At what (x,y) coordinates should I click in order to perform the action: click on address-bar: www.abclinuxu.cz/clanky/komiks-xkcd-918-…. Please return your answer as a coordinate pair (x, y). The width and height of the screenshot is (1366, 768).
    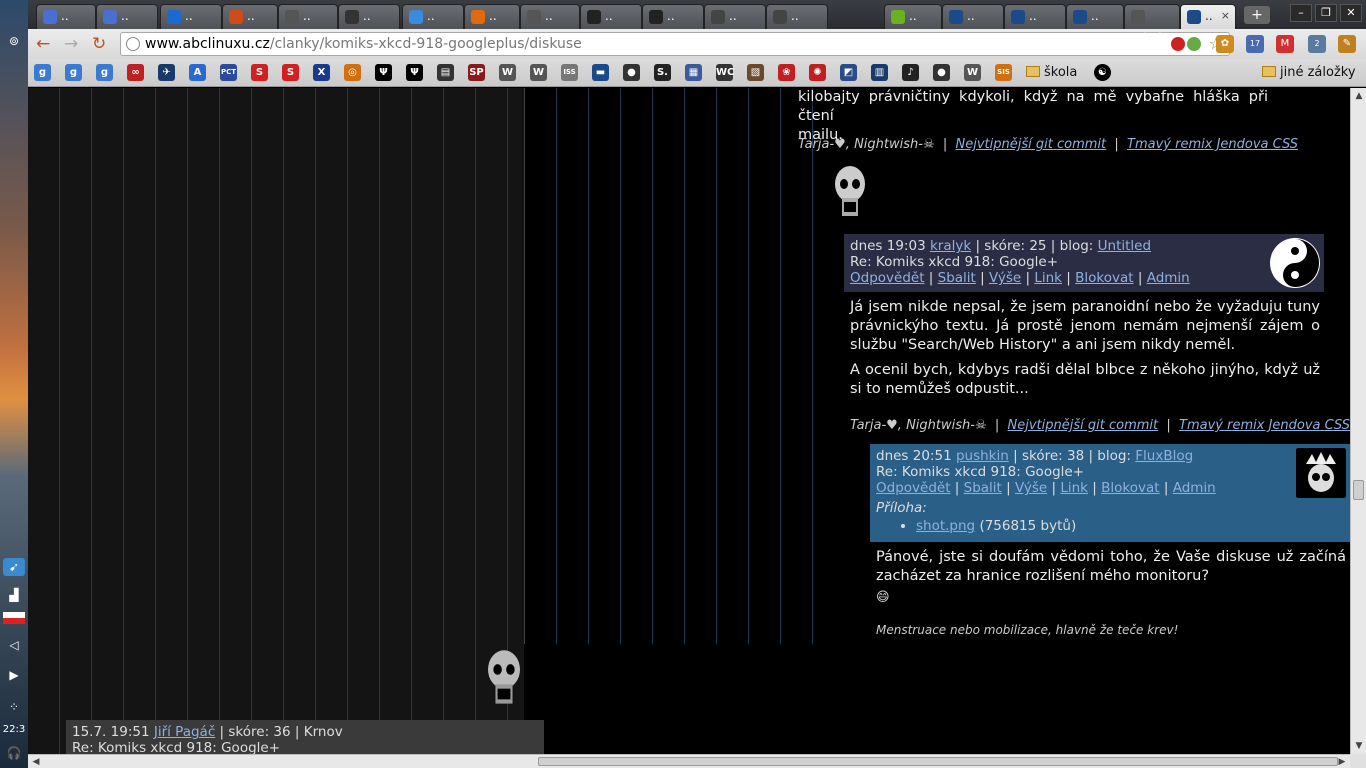
    Looking at the image, I should click on (675, 44).